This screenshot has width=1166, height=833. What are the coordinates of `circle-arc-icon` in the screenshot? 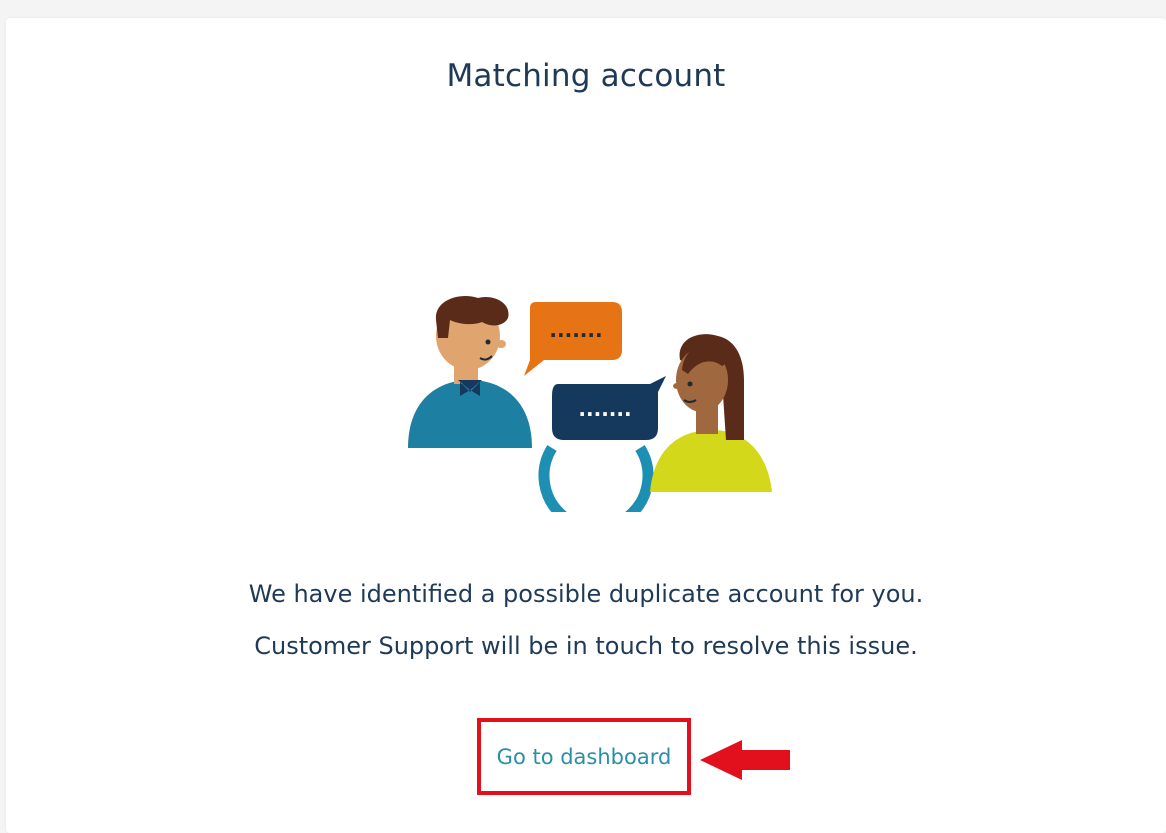 It's located at (596, 478).